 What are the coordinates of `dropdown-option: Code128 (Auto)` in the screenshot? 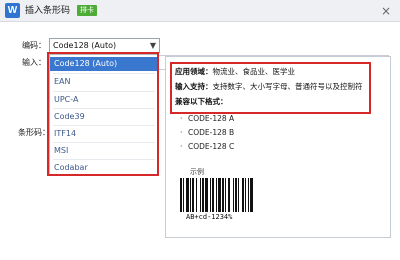 It's located at (104, 64).